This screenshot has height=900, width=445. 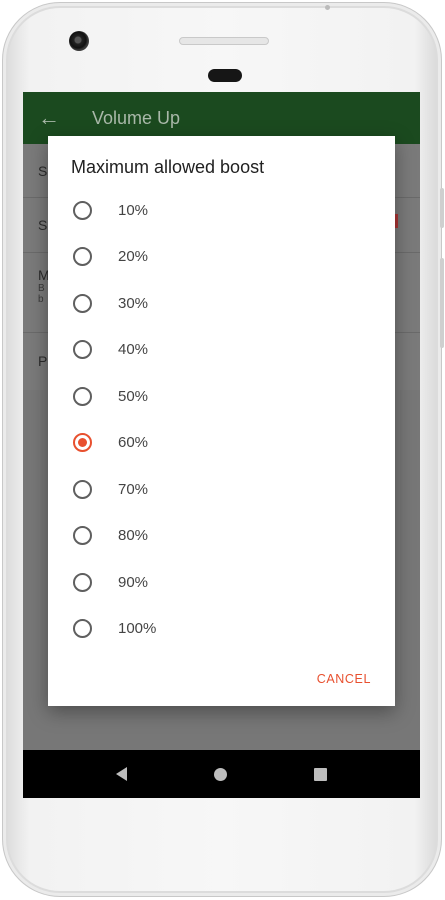 I want to click on option-label: 20%, so click(x=133, y=257).